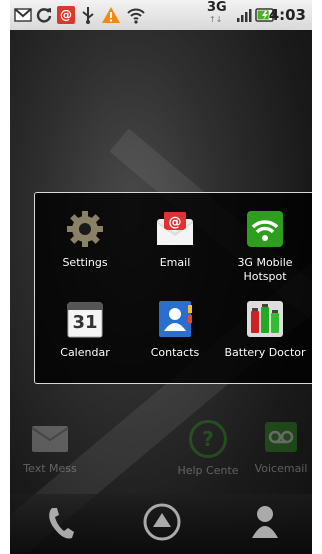 The image size is (322, 554). What do you see at coordinates (136, 15) in the screenshot?
I see `wifi-icon` at bounding box center [136, 15].